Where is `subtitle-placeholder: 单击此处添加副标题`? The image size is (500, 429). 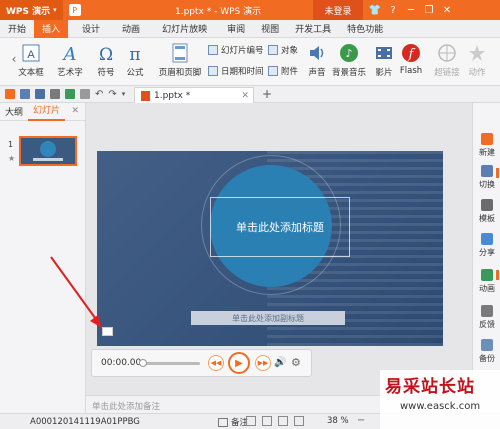
subtitle-placeholder: 单击此处添加副标题 is located at coordinates (268, 318).